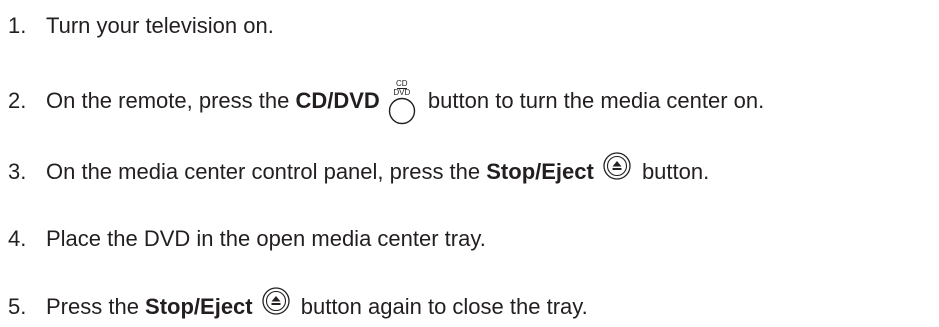 The image size is (939, 327). I want to click on step-text-prefix: Press the, so click(96, 306).